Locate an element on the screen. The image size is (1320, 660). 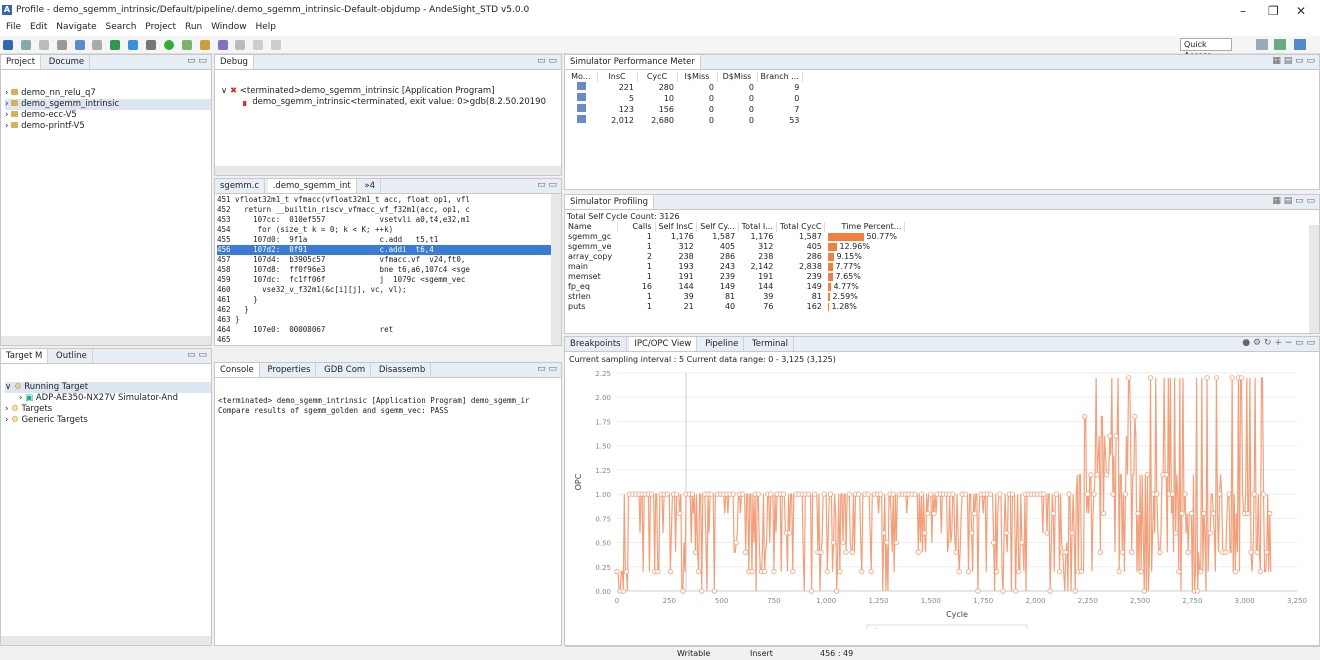
tab-properties: Properties is located at coordinates (289, 370).